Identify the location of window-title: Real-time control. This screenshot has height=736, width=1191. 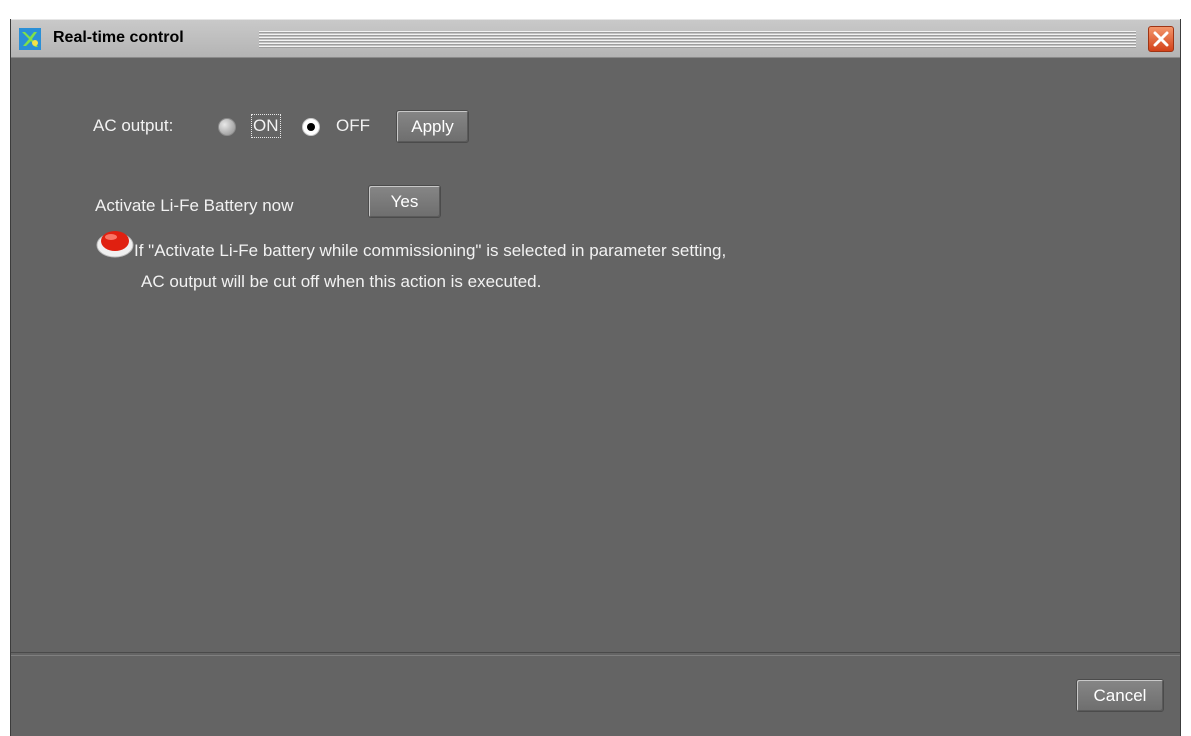
(118, 37).